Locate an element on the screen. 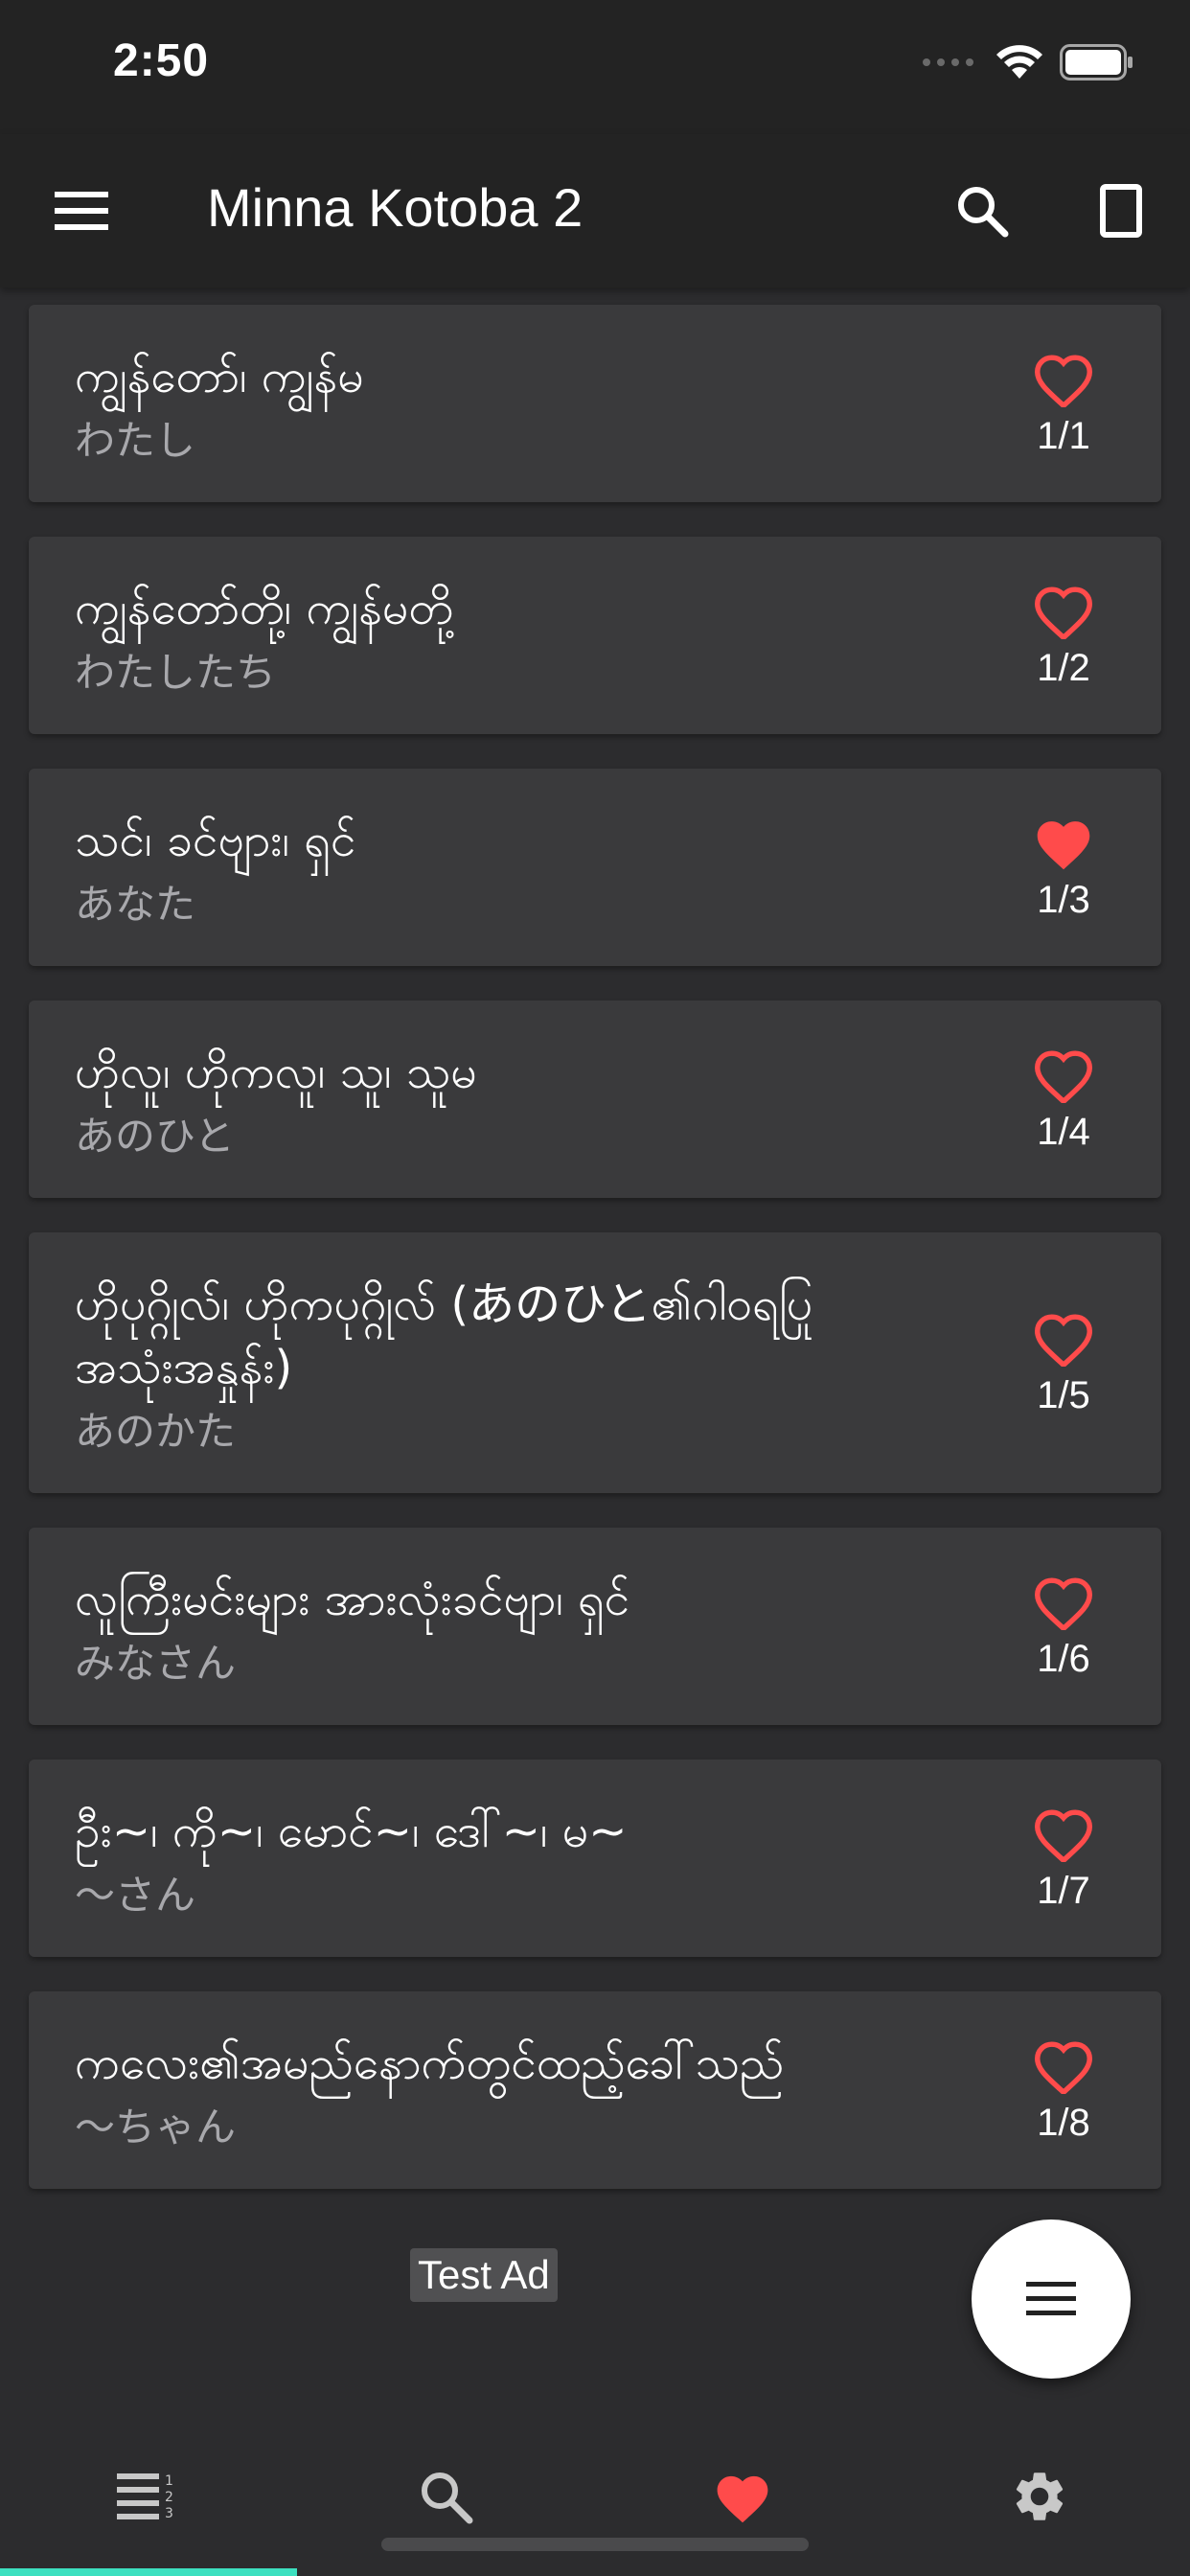  word-text: ကလေး၏အမည်နောက်တွင်ထည့်ခေါ်သည် ～ちゃん is located at coordinates (595, 2090).